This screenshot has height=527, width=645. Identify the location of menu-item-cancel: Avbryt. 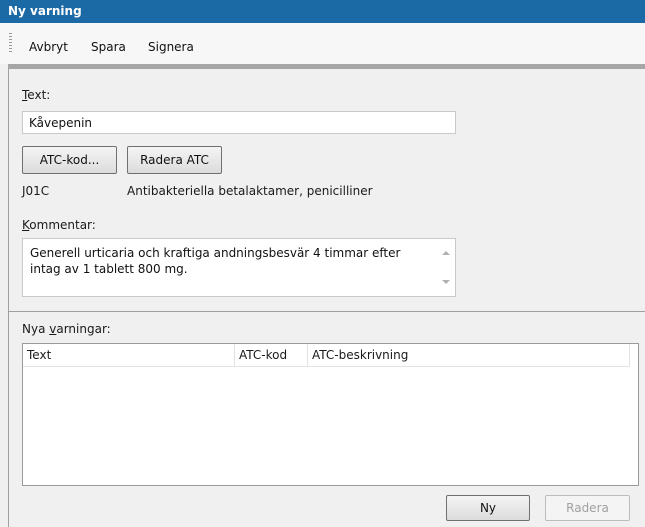
(48, 47).